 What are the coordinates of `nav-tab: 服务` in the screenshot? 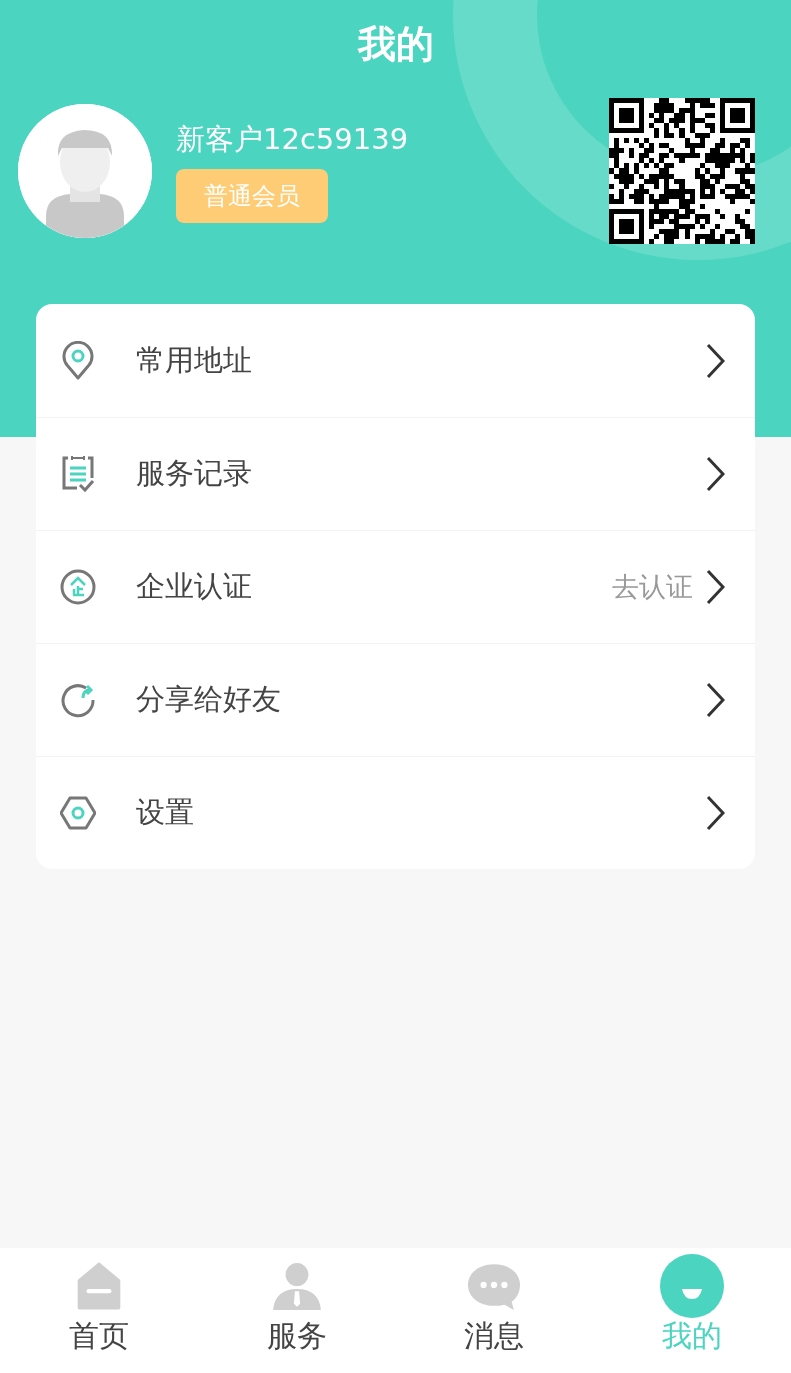 It's located at (296, 1310).